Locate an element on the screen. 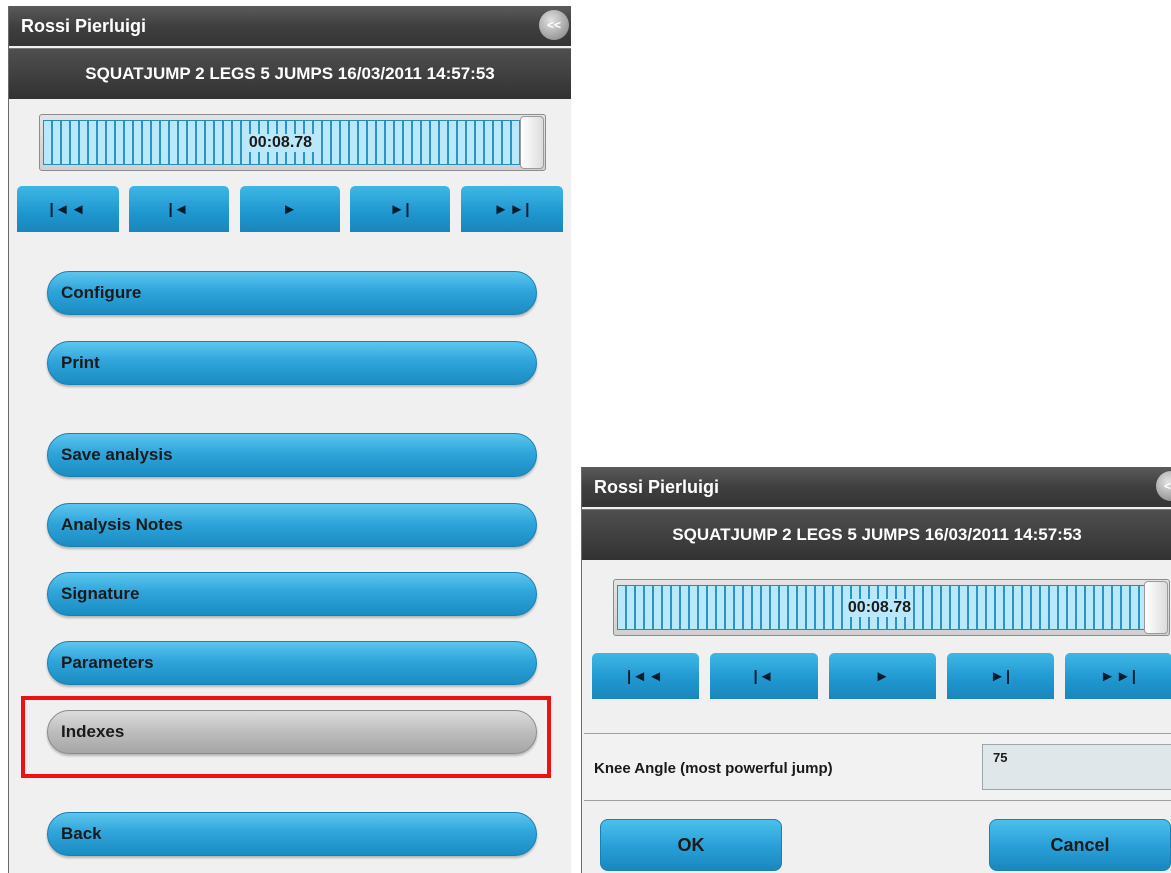  knee-angle-label: Knee Angle (most powerful jump) is located at coordinates (713, 768).